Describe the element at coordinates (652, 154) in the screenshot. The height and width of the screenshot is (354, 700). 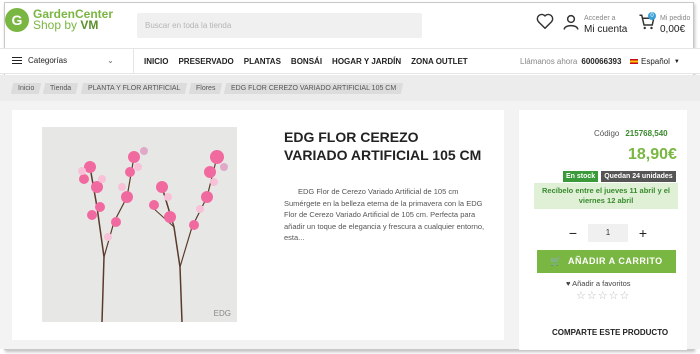
I see `product-price: 18,90€` at that location.